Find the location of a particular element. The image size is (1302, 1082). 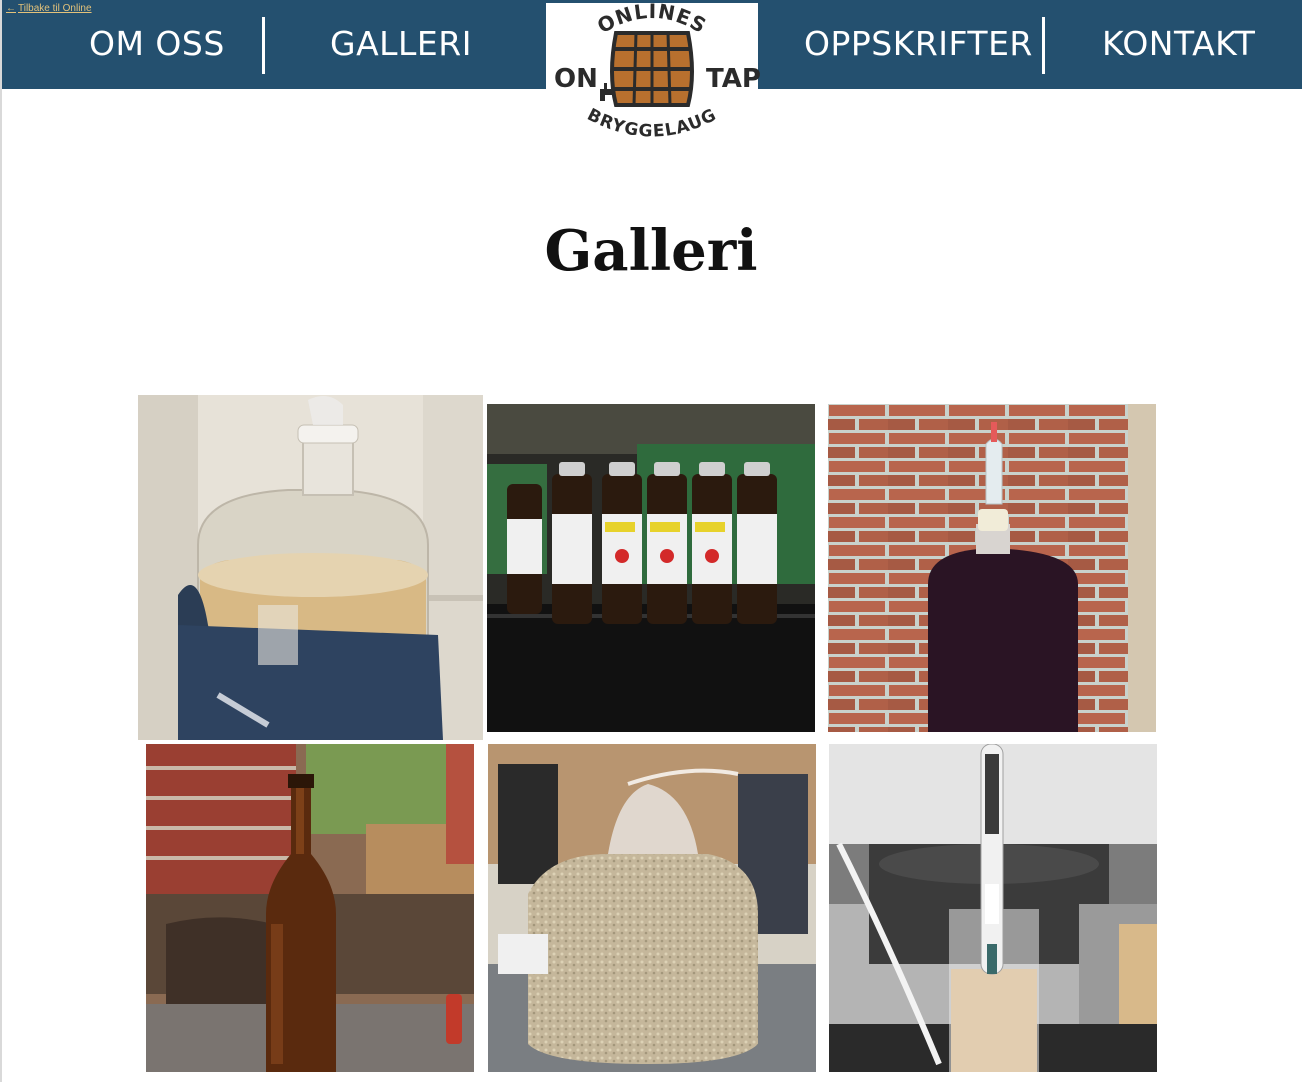

back-to-online-link: ← Tilbake til Online is located at coordinates (49, 8).